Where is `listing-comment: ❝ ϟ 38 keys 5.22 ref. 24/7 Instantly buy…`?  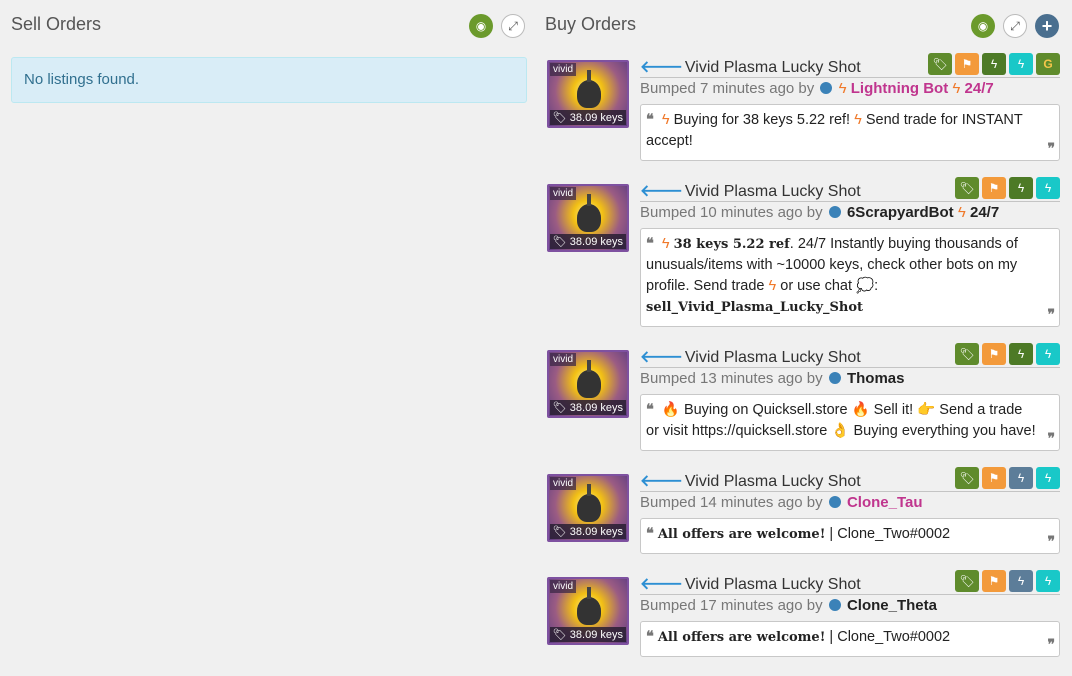 listing-comment: ❝ ϟ 38 keys 5.22 ref. 24/7 Instantly buy… is located at coordinates (850, 277).